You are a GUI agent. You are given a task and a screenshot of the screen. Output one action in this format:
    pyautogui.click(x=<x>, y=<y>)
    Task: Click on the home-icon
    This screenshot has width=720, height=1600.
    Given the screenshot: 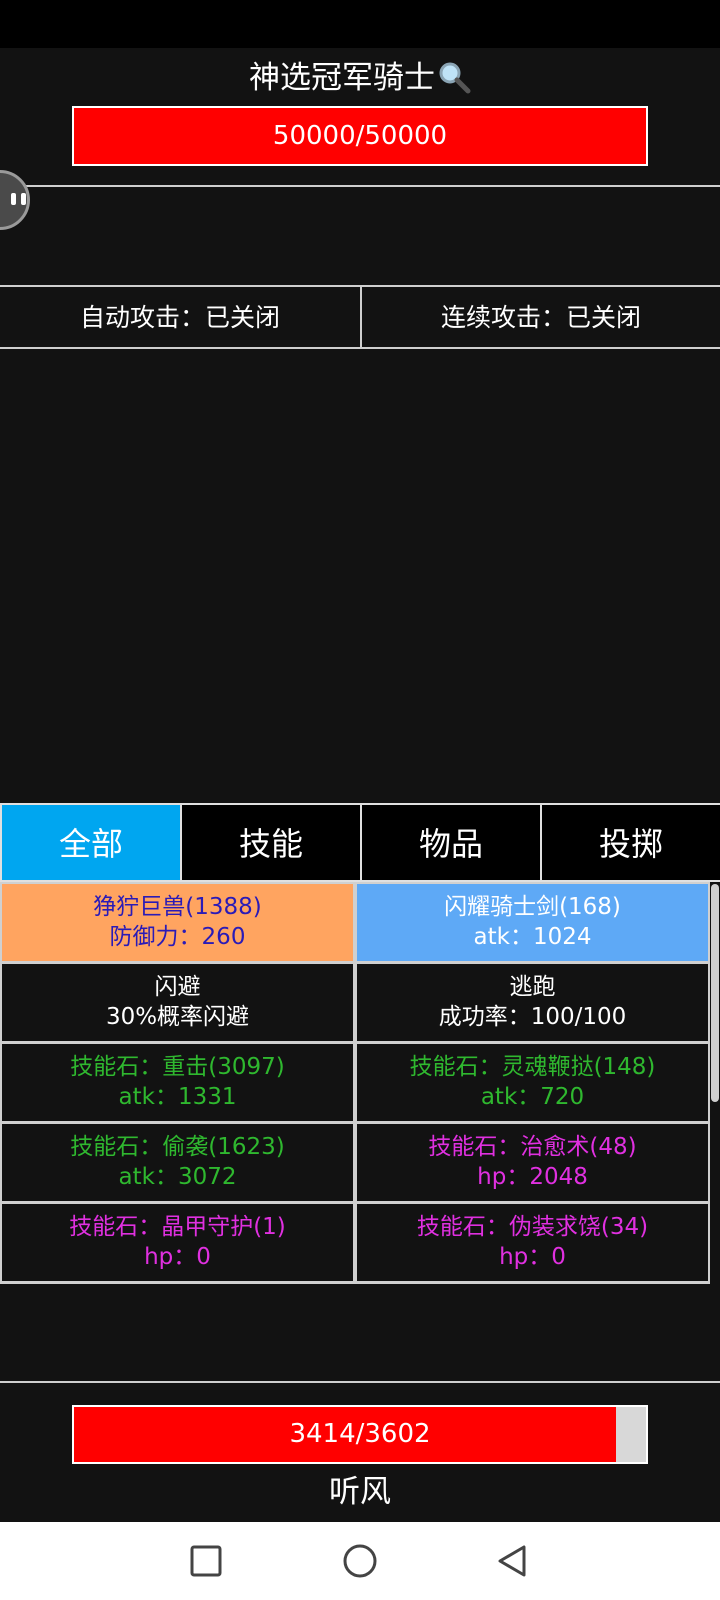 What is the action you would take?
    pyautogui.click(x=360, y=1561)
    